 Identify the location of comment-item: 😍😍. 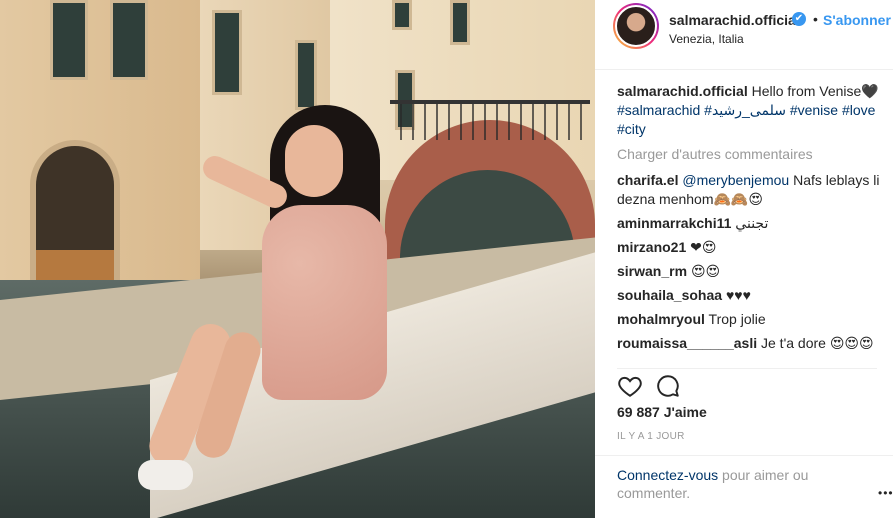
(751, 359).